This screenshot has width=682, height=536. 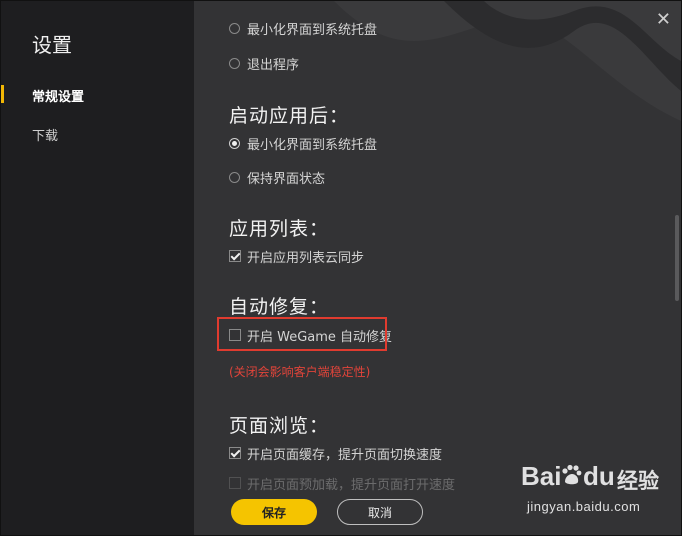 I want to click on section-title-after-launch: 启动应用后：, so click(x=289, y=116).